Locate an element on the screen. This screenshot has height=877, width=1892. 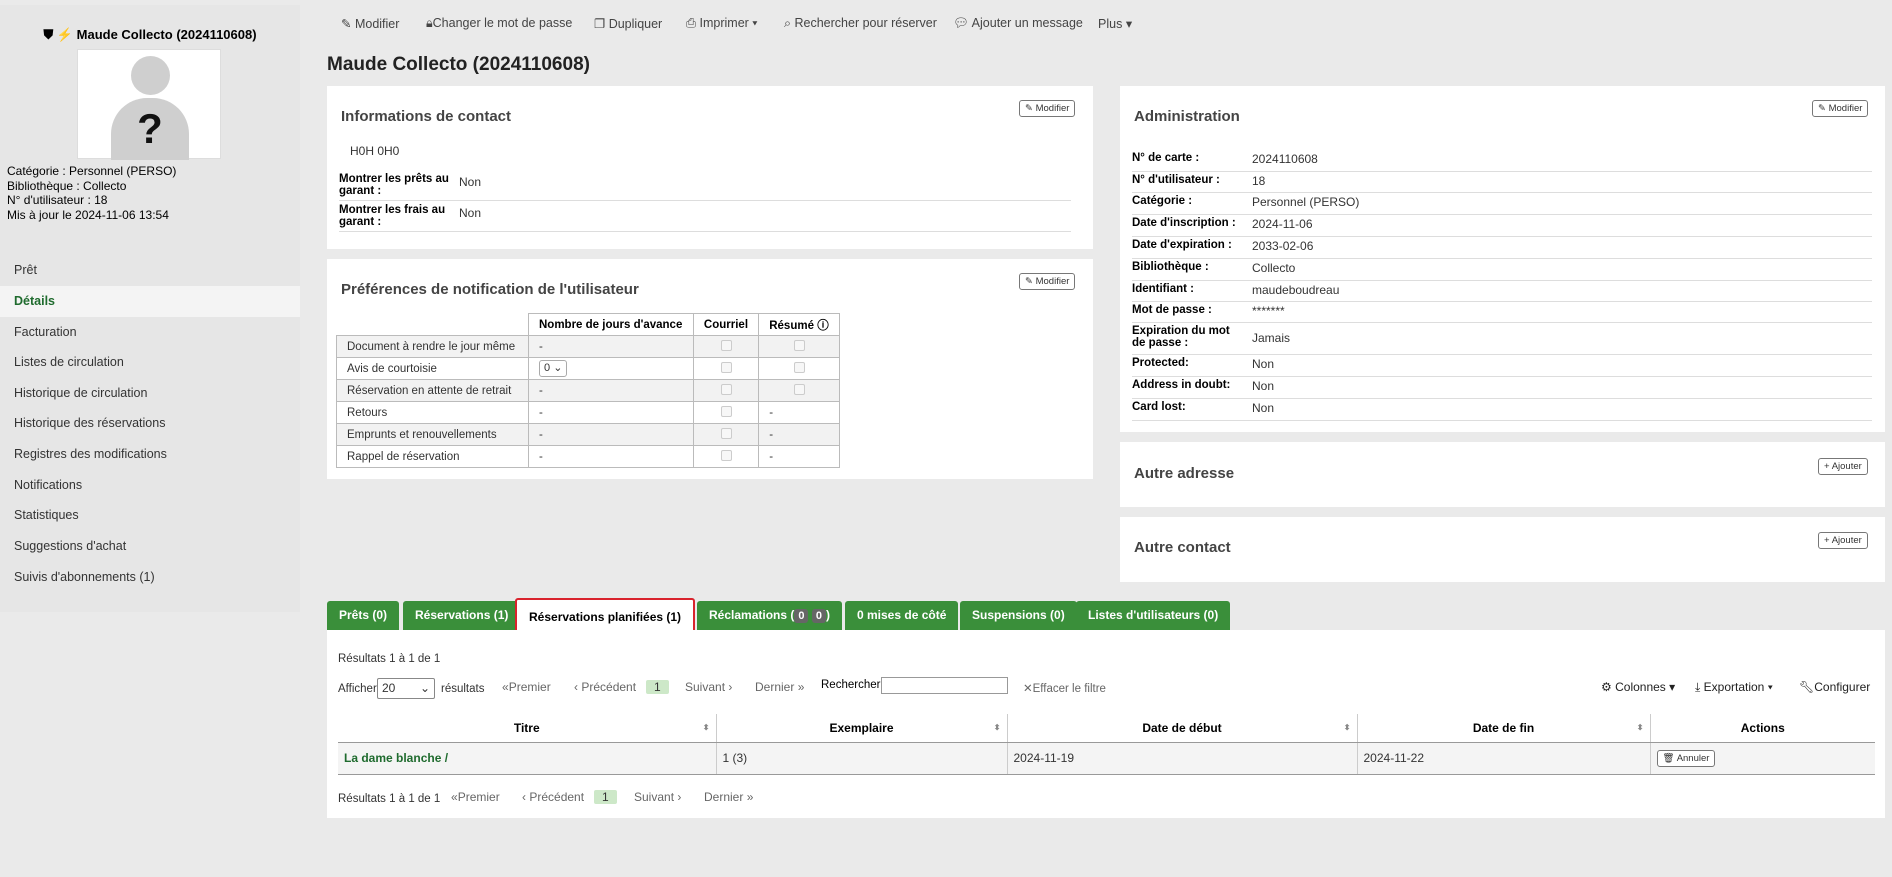
show-label: Afficher is located at coordinates (357, 689).